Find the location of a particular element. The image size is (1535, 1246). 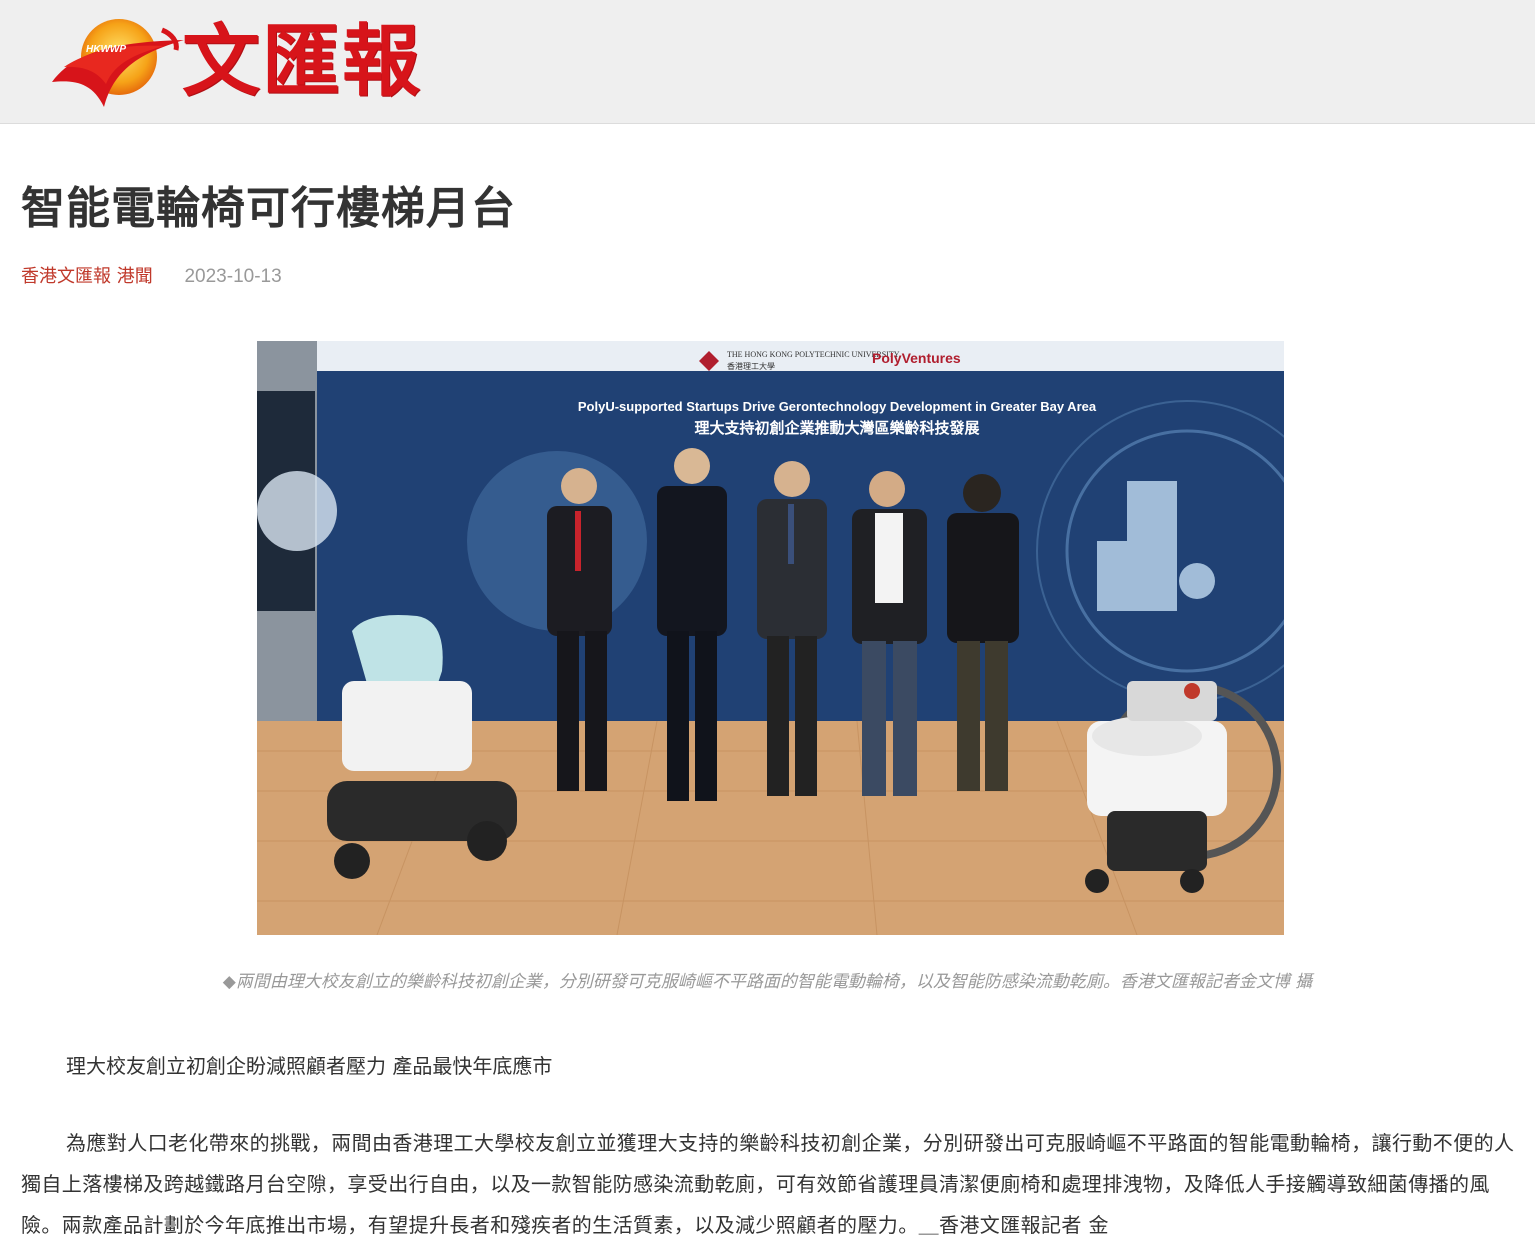

article-meta: 香港文匯報 港聞 2023-10-13 is located at coordinates (151, 275).